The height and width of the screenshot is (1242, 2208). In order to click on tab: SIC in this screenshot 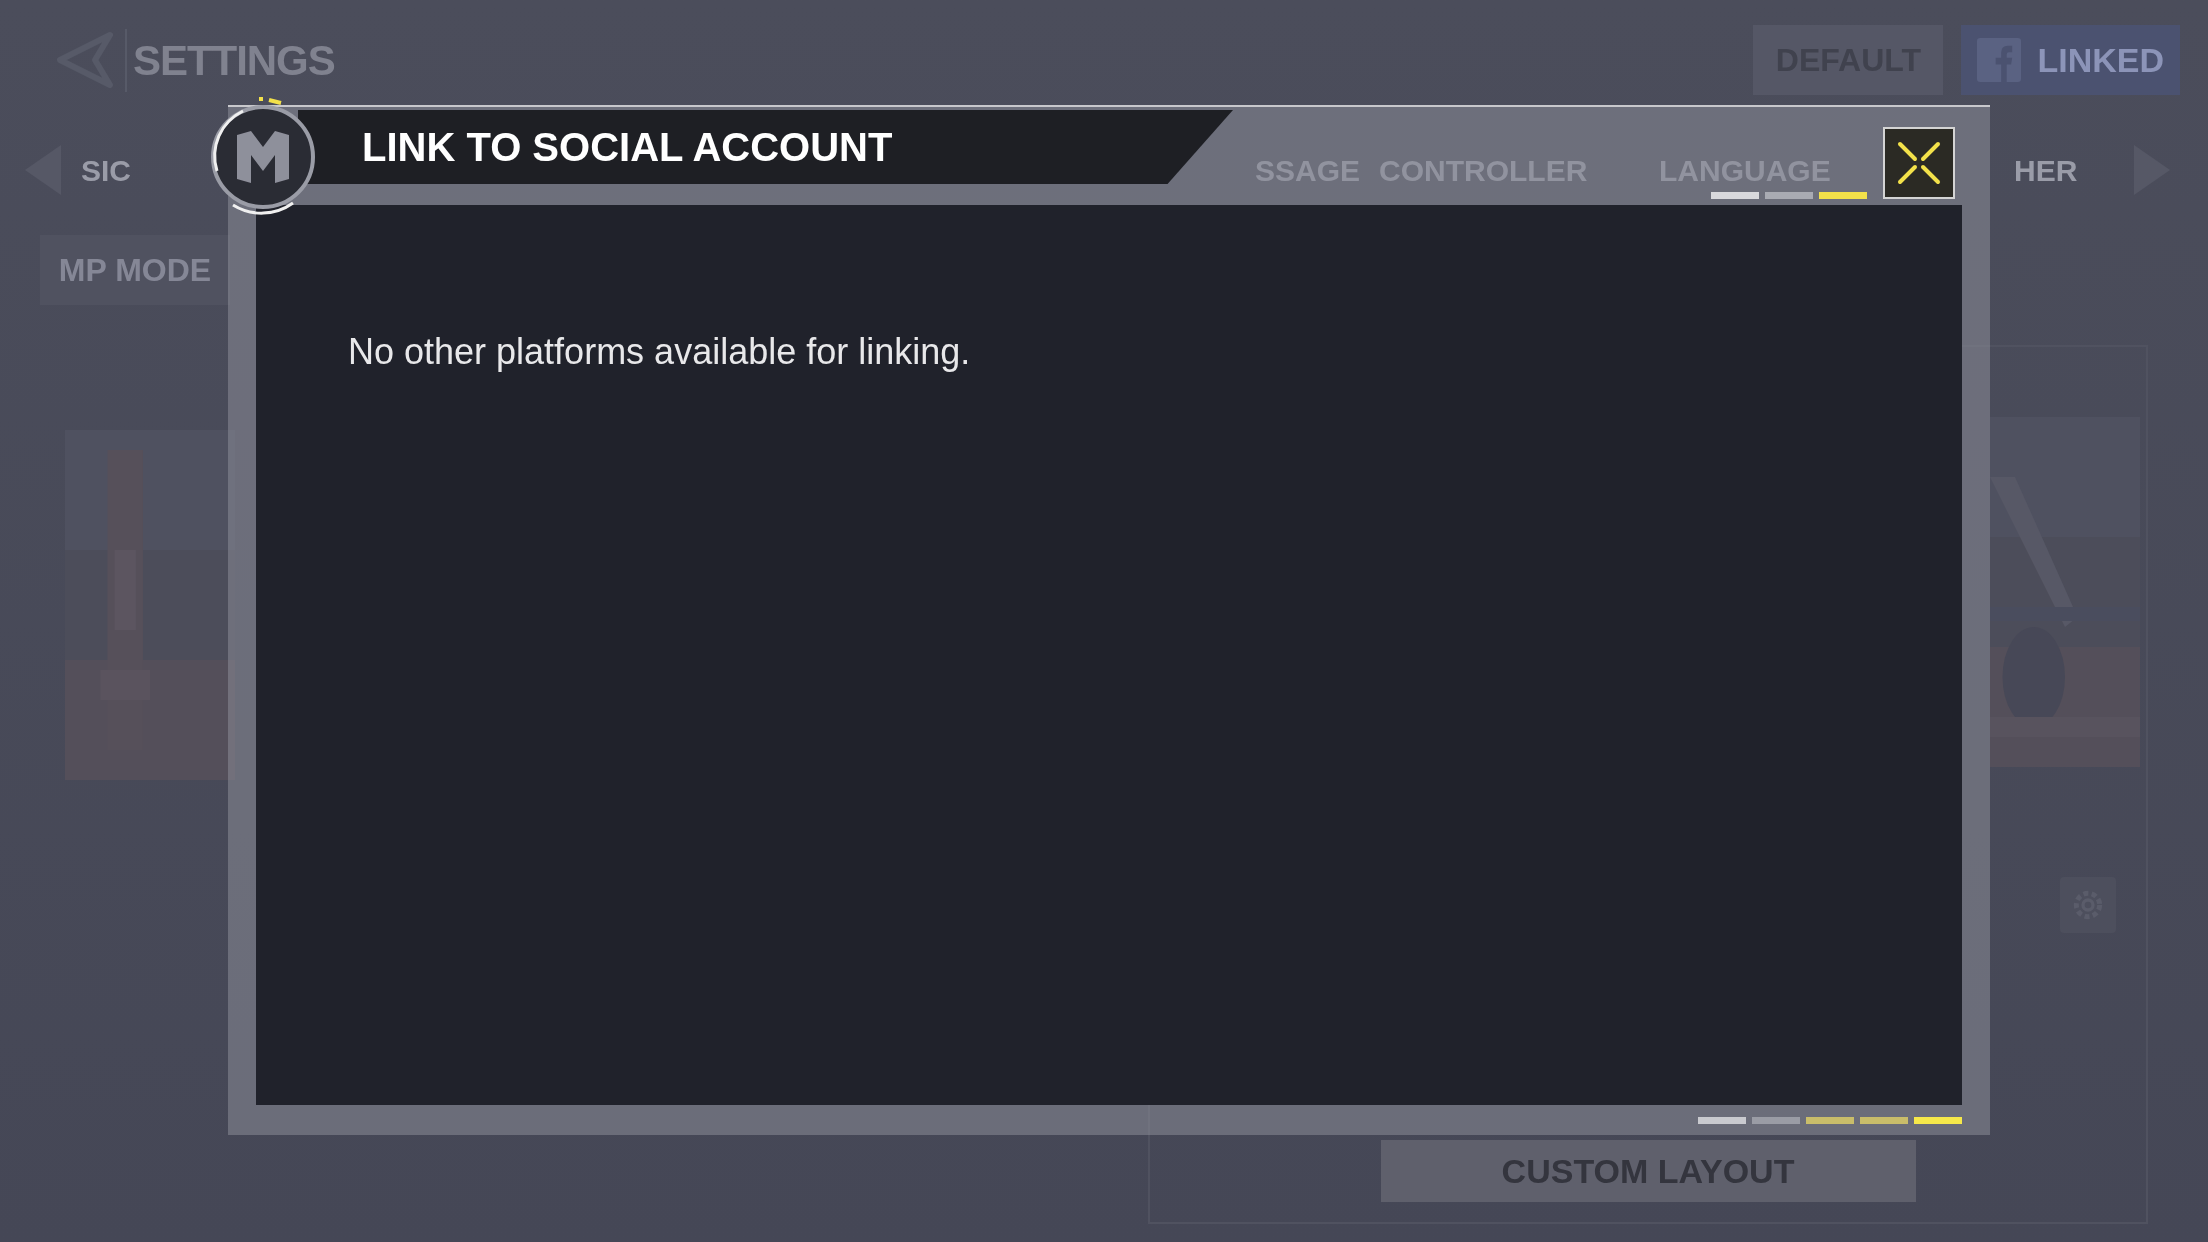, I will do `click(106, 170)`.